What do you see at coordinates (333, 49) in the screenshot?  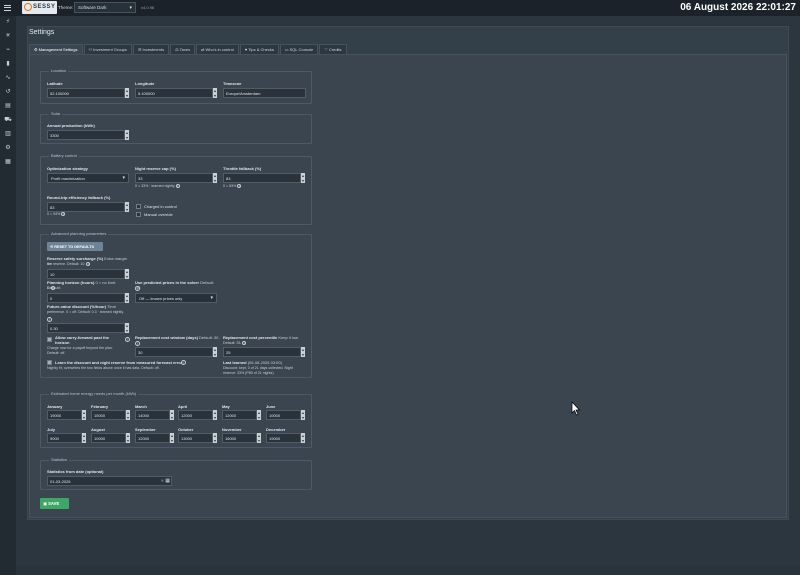 I see `tab-credits: ♡ Credits` at bounding box center [333, 49].